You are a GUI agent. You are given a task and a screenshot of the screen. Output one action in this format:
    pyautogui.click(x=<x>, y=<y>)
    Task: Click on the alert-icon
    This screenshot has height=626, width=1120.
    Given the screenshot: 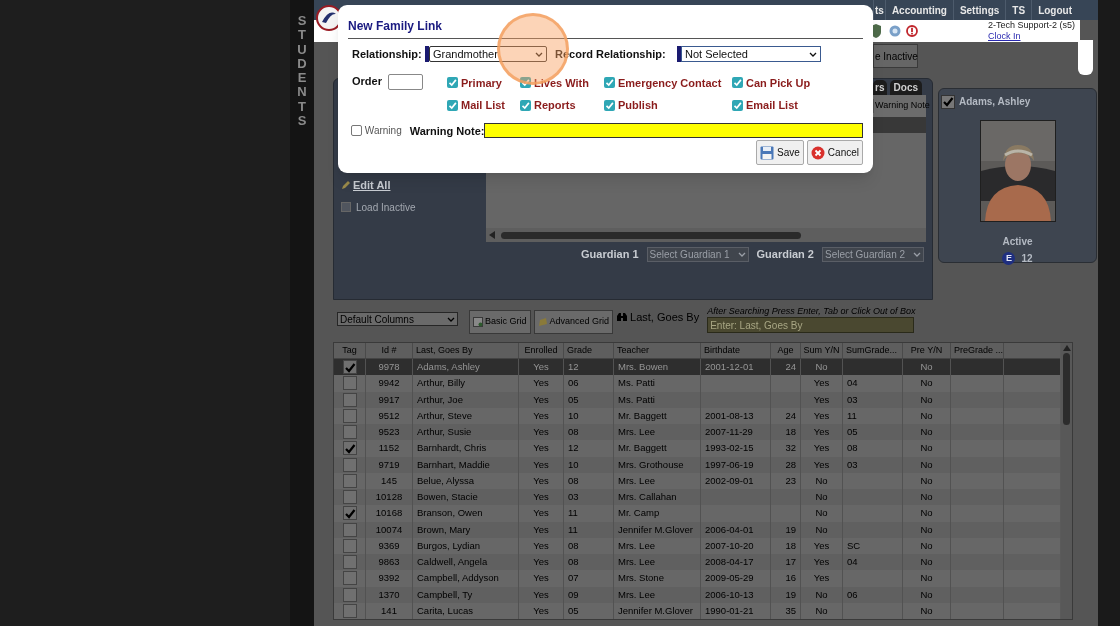 What is the action you would take?
    pyautogui.click(x=912, y=31)
    